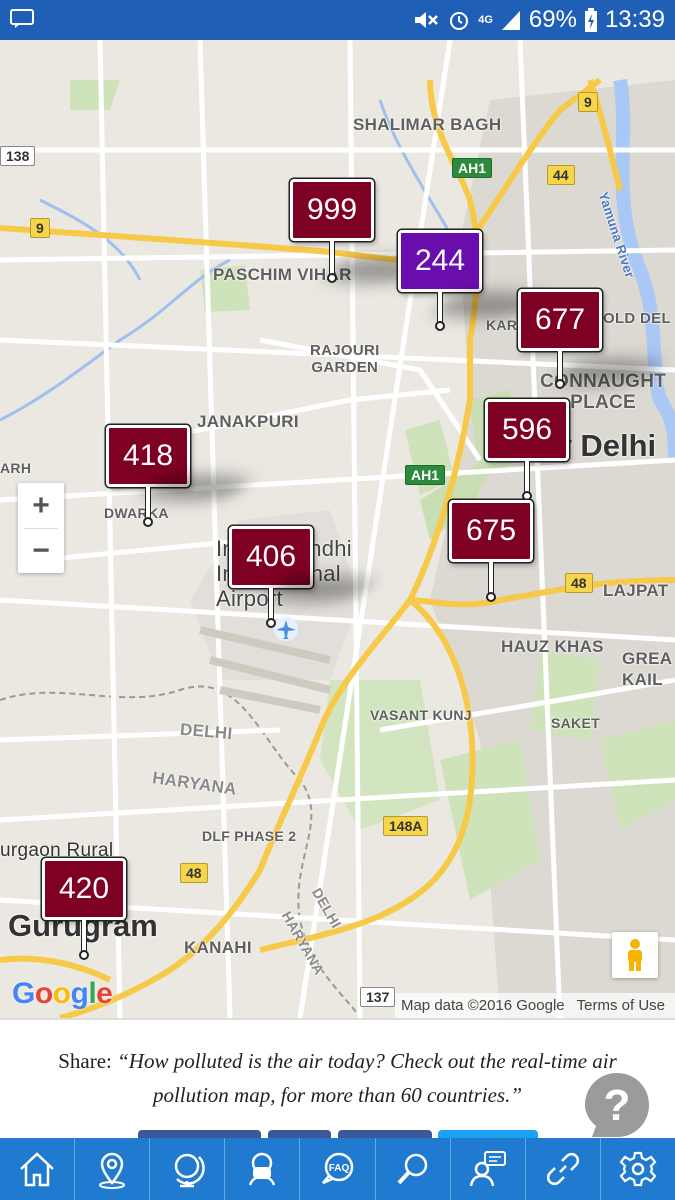  I want to click on aqi-value: 596, so click(527, 430).